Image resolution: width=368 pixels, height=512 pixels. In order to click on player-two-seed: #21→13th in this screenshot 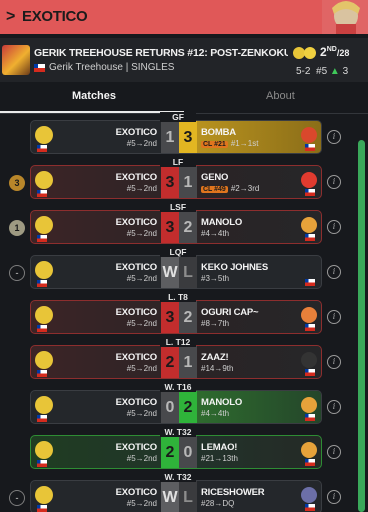, I will do `click(219, 458)`.